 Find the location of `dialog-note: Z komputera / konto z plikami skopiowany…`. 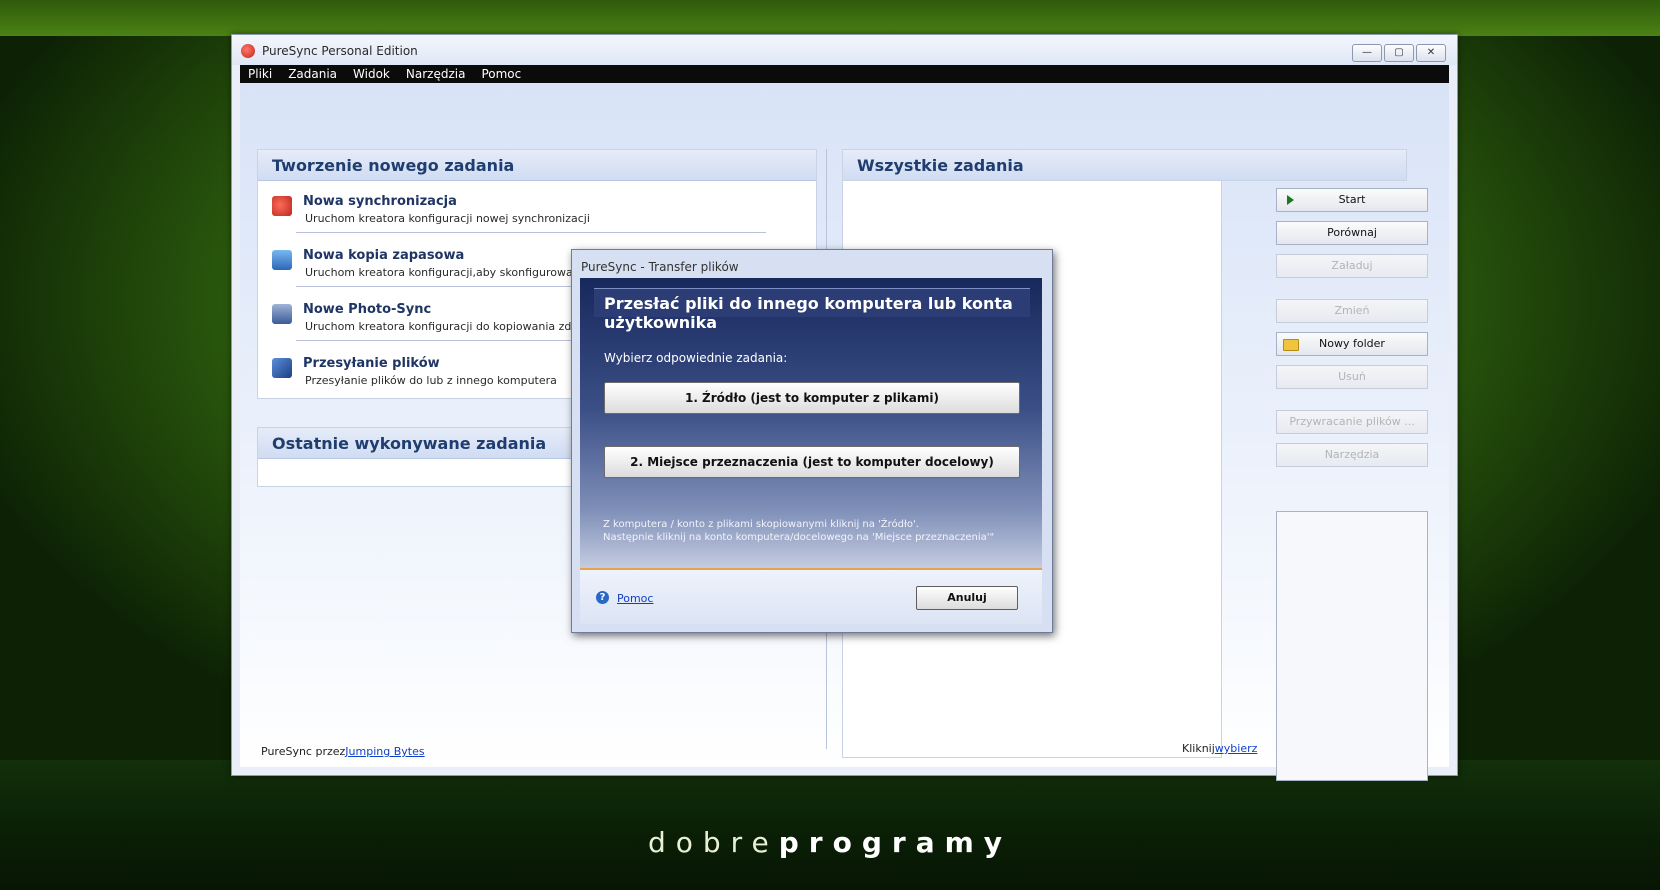

dialog-note: Z komputera / konto z plikami skopiowany… is located at coordinates (798, 531).